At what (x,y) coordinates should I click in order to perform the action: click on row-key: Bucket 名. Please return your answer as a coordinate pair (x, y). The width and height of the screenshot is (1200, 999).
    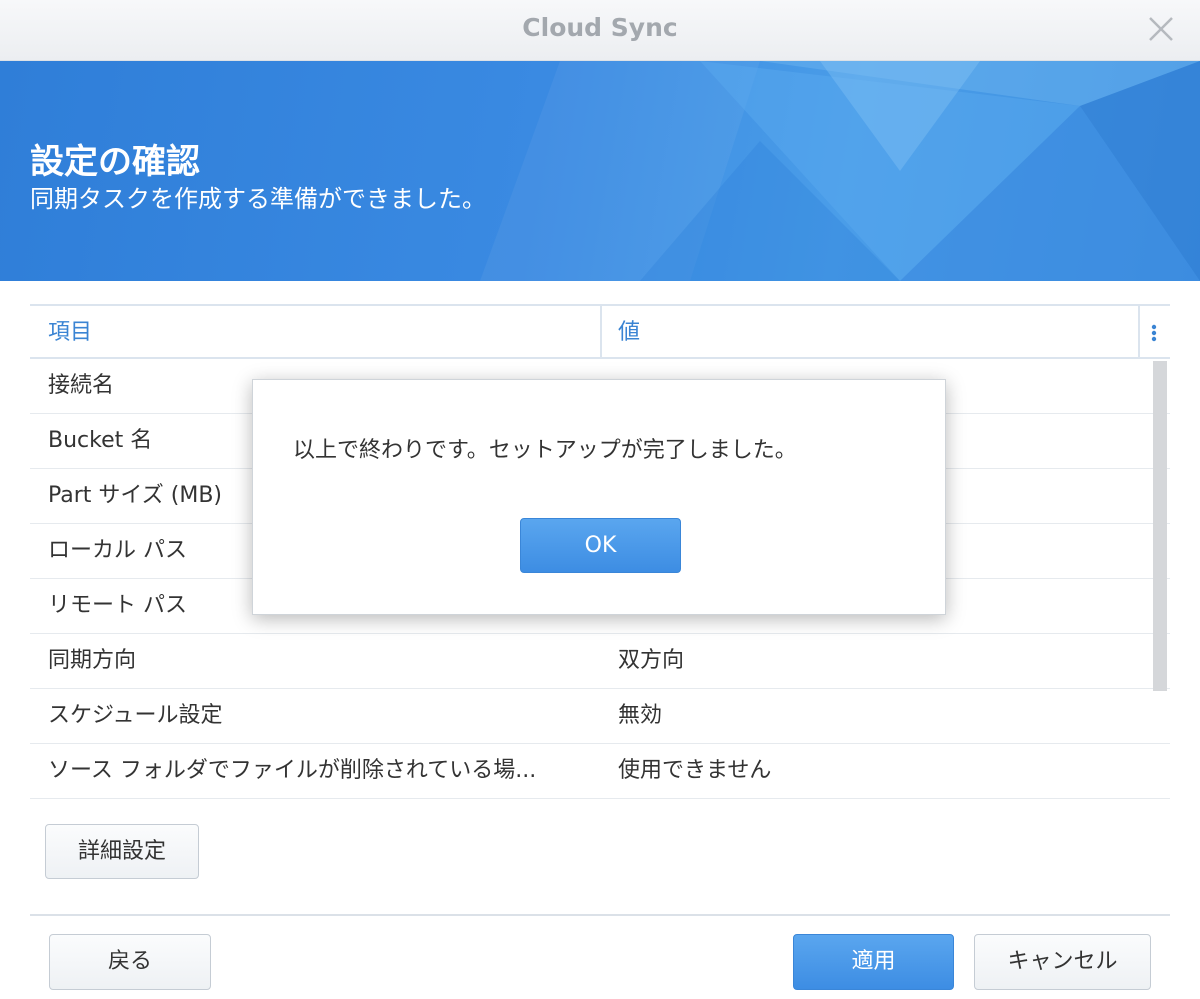
    Looking at the image, I should click on (100, 440).